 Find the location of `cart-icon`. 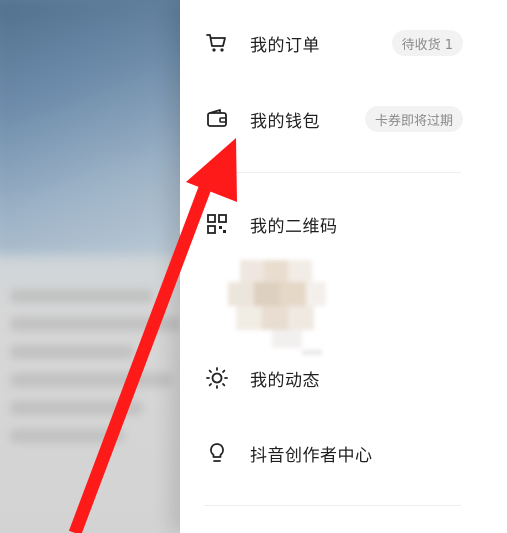

cart-icon is located at coordinates (217, 43).